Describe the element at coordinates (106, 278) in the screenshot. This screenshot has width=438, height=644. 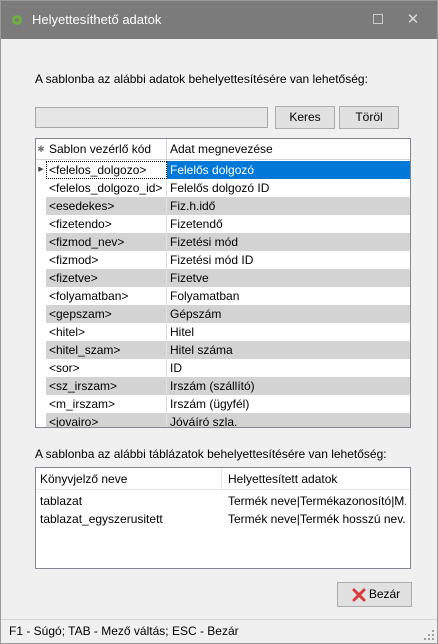
I see `grid-cell-code: <fizetve>` at that location.